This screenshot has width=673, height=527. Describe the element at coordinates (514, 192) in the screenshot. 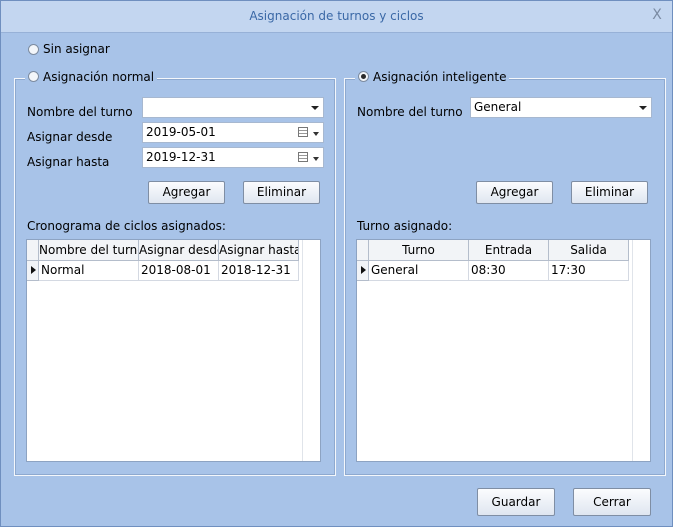

I see `inteligente-agregar-button: Agregar` at that location.